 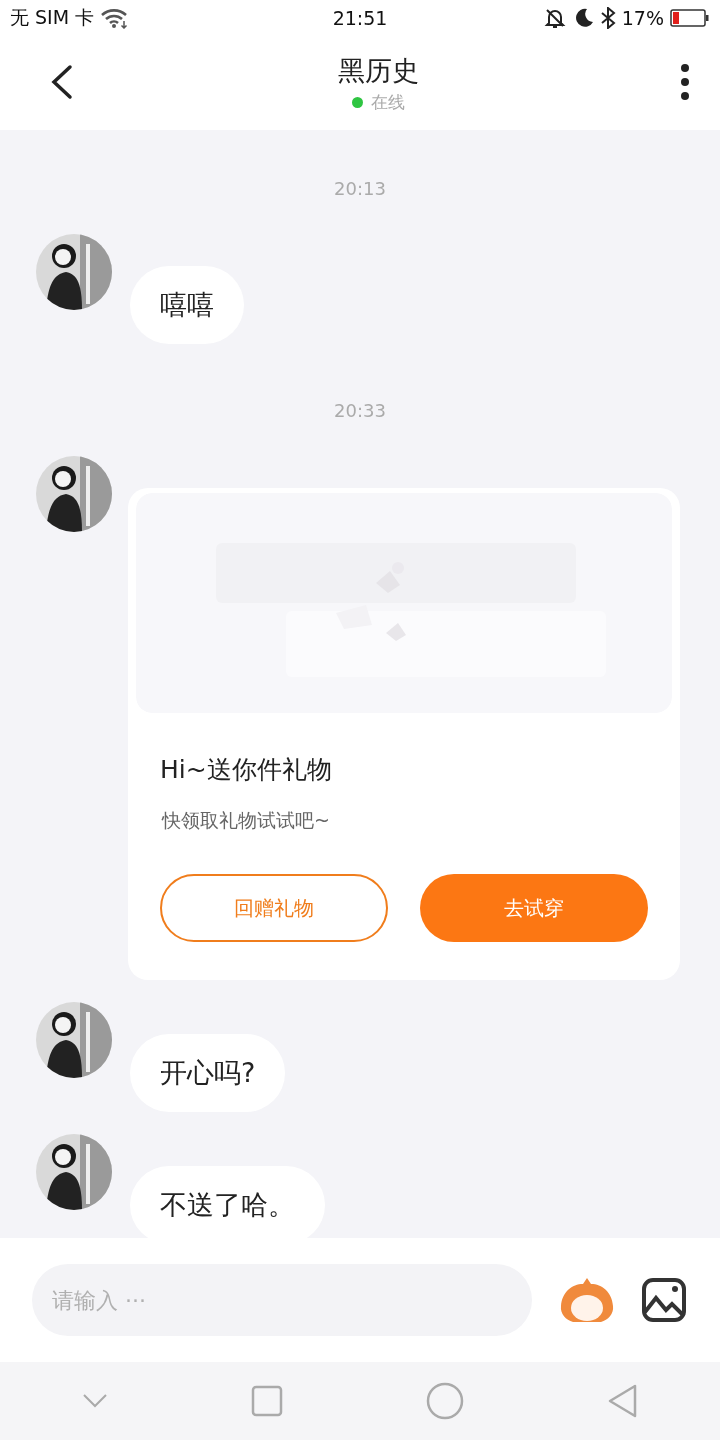 What do you see at coordinates (534, 908) in the screenshot?
I see `try-on-button: 去试穿` at bounding box center [534, 908].